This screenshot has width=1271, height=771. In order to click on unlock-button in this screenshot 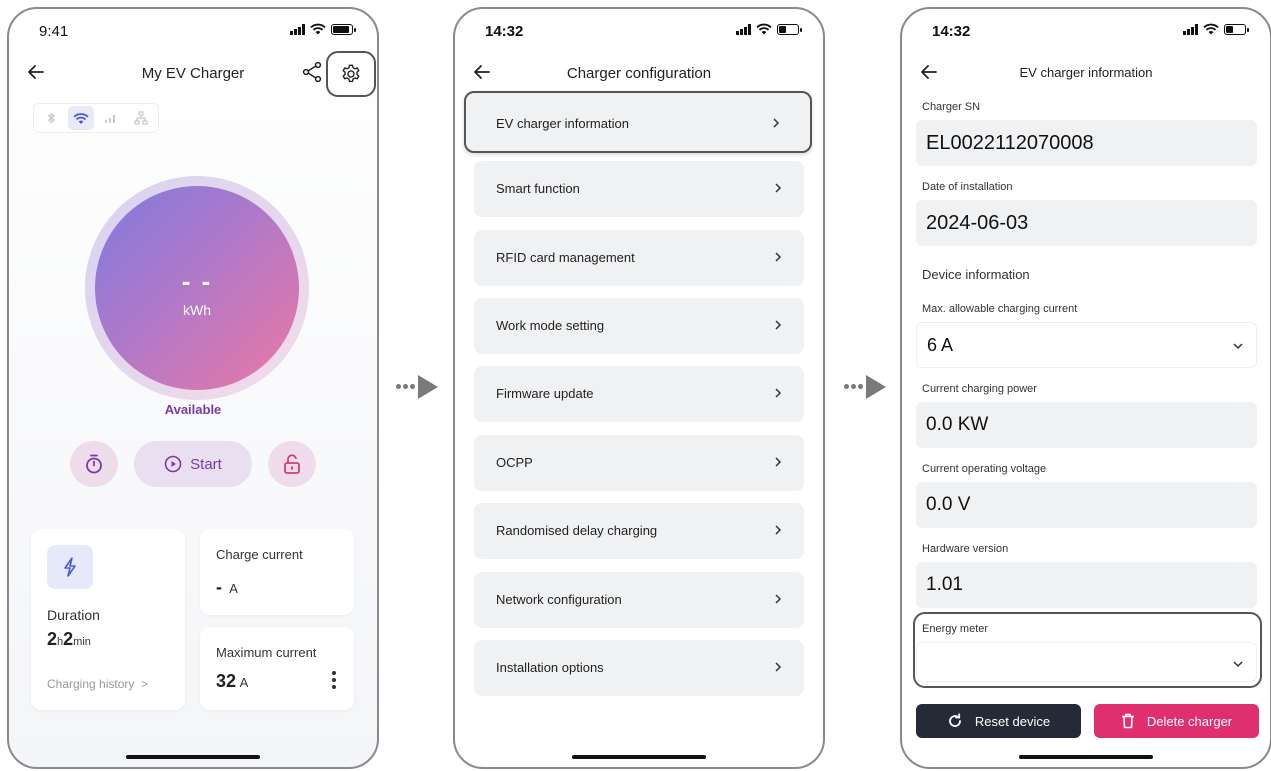, I will do `click(292, 464)`.